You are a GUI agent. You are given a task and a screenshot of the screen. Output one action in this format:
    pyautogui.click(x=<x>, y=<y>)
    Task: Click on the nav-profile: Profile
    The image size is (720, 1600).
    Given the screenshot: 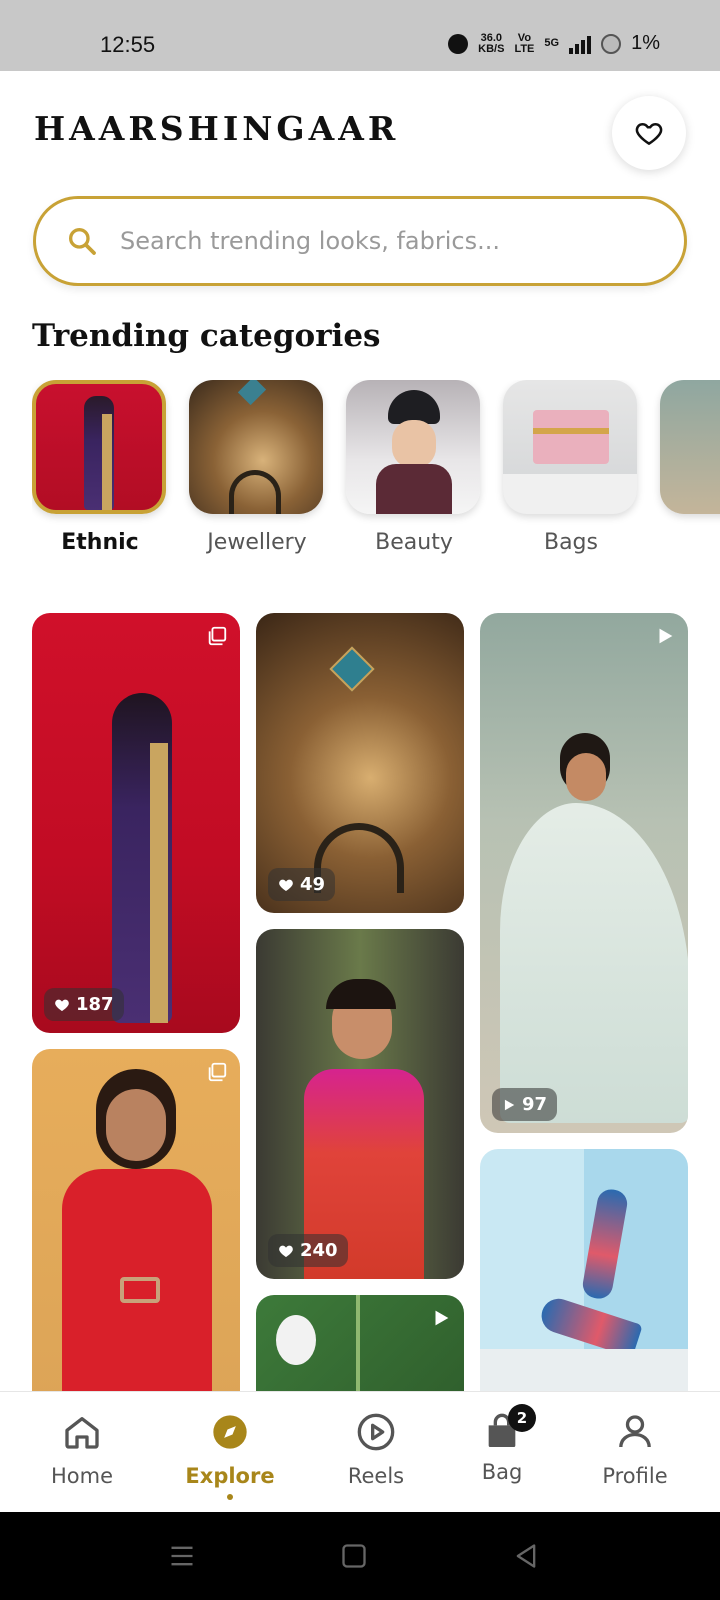 What is the action you would take?
    pyautogui.click(x=635, y=1450)
    